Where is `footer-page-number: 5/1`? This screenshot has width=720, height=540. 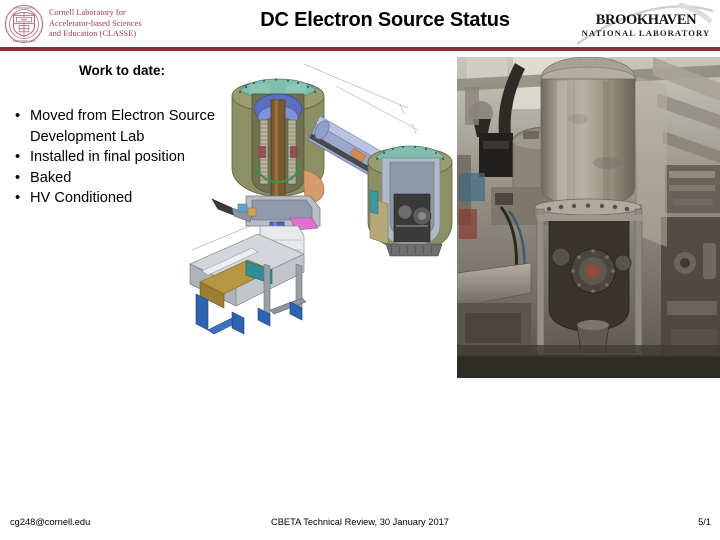
footer-page-number: 5/1 is located at coordinates (704, 522).